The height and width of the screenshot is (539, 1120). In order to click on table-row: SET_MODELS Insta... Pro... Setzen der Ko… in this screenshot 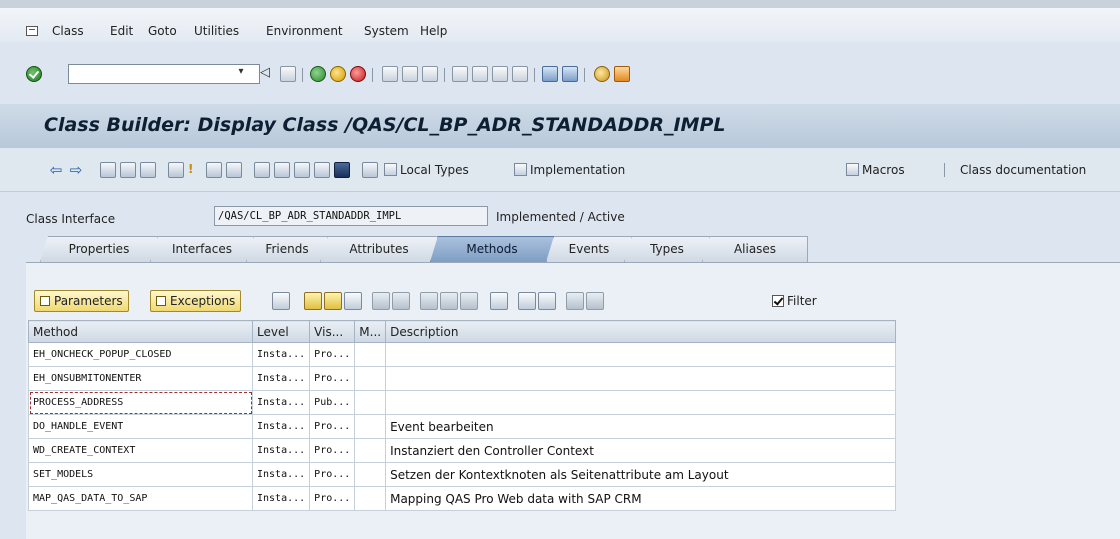, I will do `click(462, 474)`.